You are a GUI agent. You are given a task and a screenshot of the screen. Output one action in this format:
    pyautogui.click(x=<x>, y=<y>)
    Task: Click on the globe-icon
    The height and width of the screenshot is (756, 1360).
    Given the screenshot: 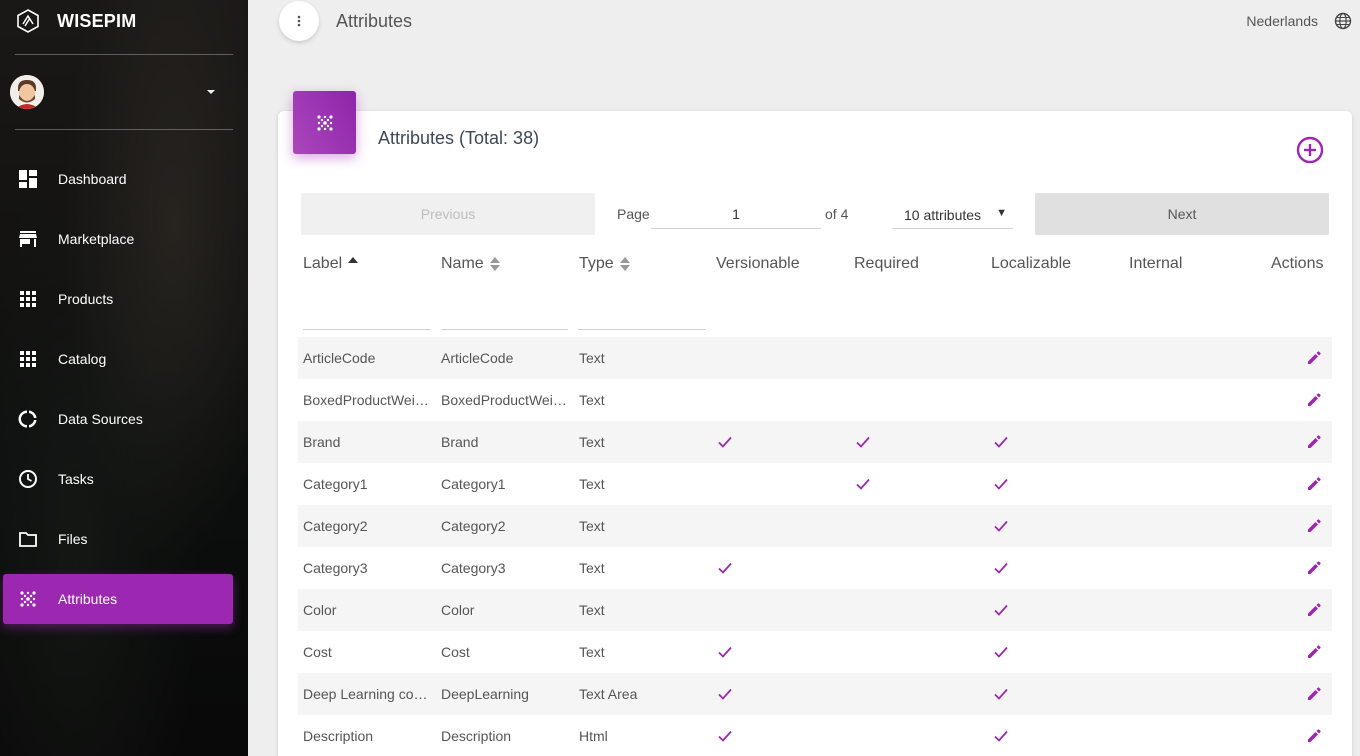 What is the action you would take?
    pyautogui.click(x=1343, y=21)
    